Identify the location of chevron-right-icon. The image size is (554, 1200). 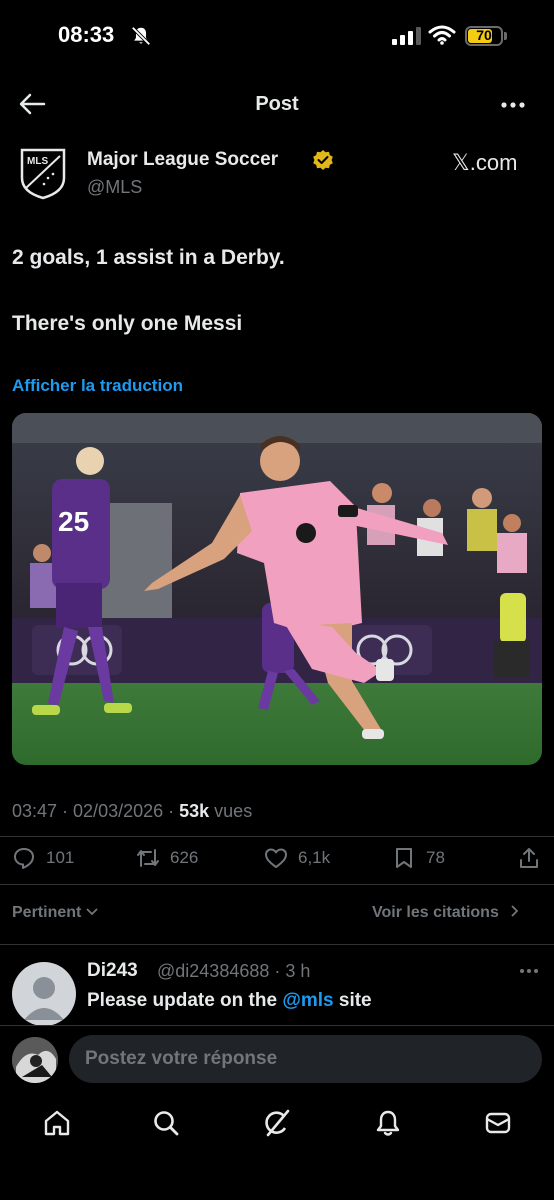
(515, 911).